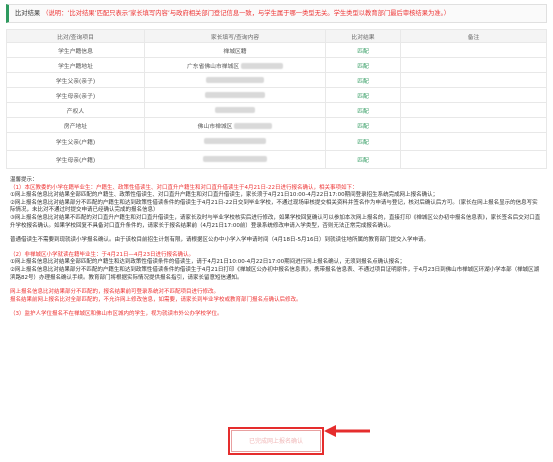  I want to click on row-item: 产权人, so click(75, 110).